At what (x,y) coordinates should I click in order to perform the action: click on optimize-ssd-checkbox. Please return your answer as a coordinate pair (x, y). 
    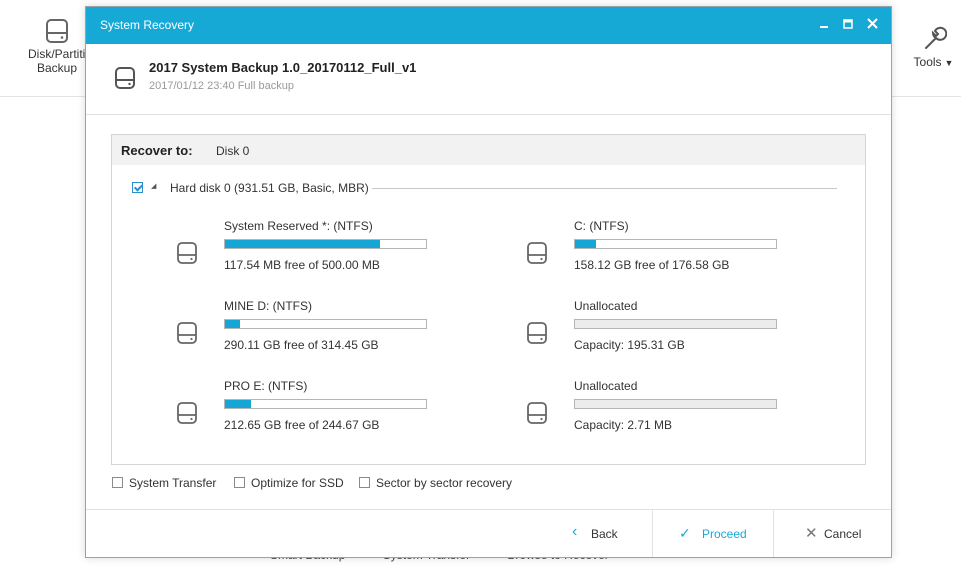
    Looking at the image, I should click on (239, 482).